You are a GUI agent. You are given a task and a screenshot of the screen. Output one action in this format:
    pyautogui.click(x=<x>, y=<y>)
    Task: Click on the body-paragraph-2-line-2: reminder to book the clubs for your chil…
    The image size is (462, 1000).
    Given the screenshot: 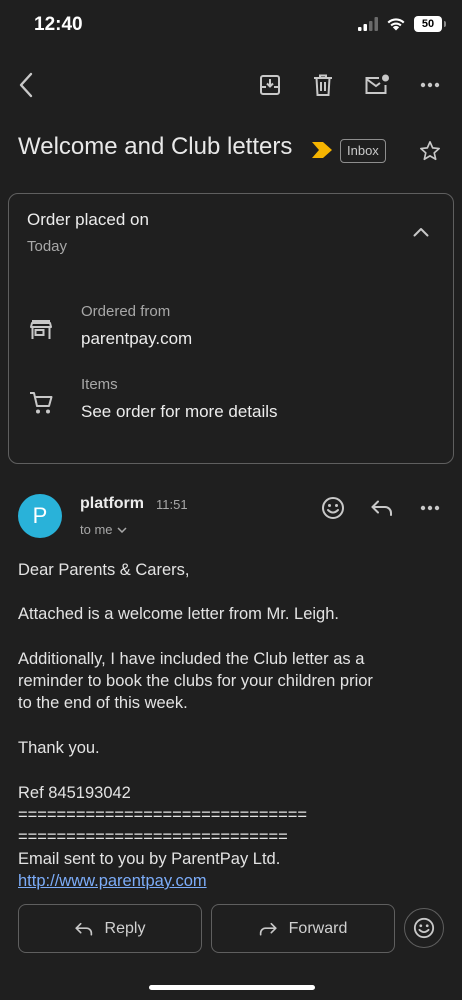 What is the action you would take?
    pyautogui.click(x=195, y=681)
    